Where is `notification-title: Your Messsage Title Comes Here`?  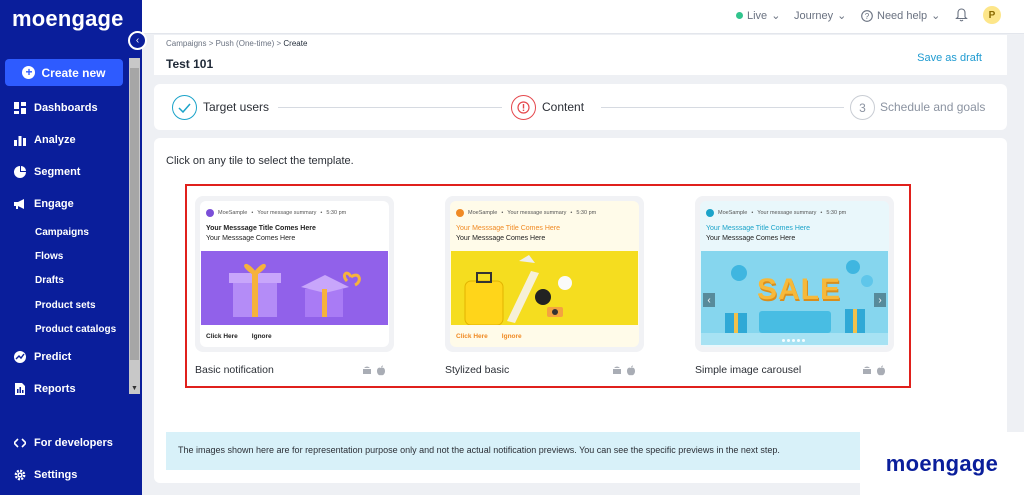 notification-title: Your Messsage Title Comes Here is located at coordinates (758, 228).